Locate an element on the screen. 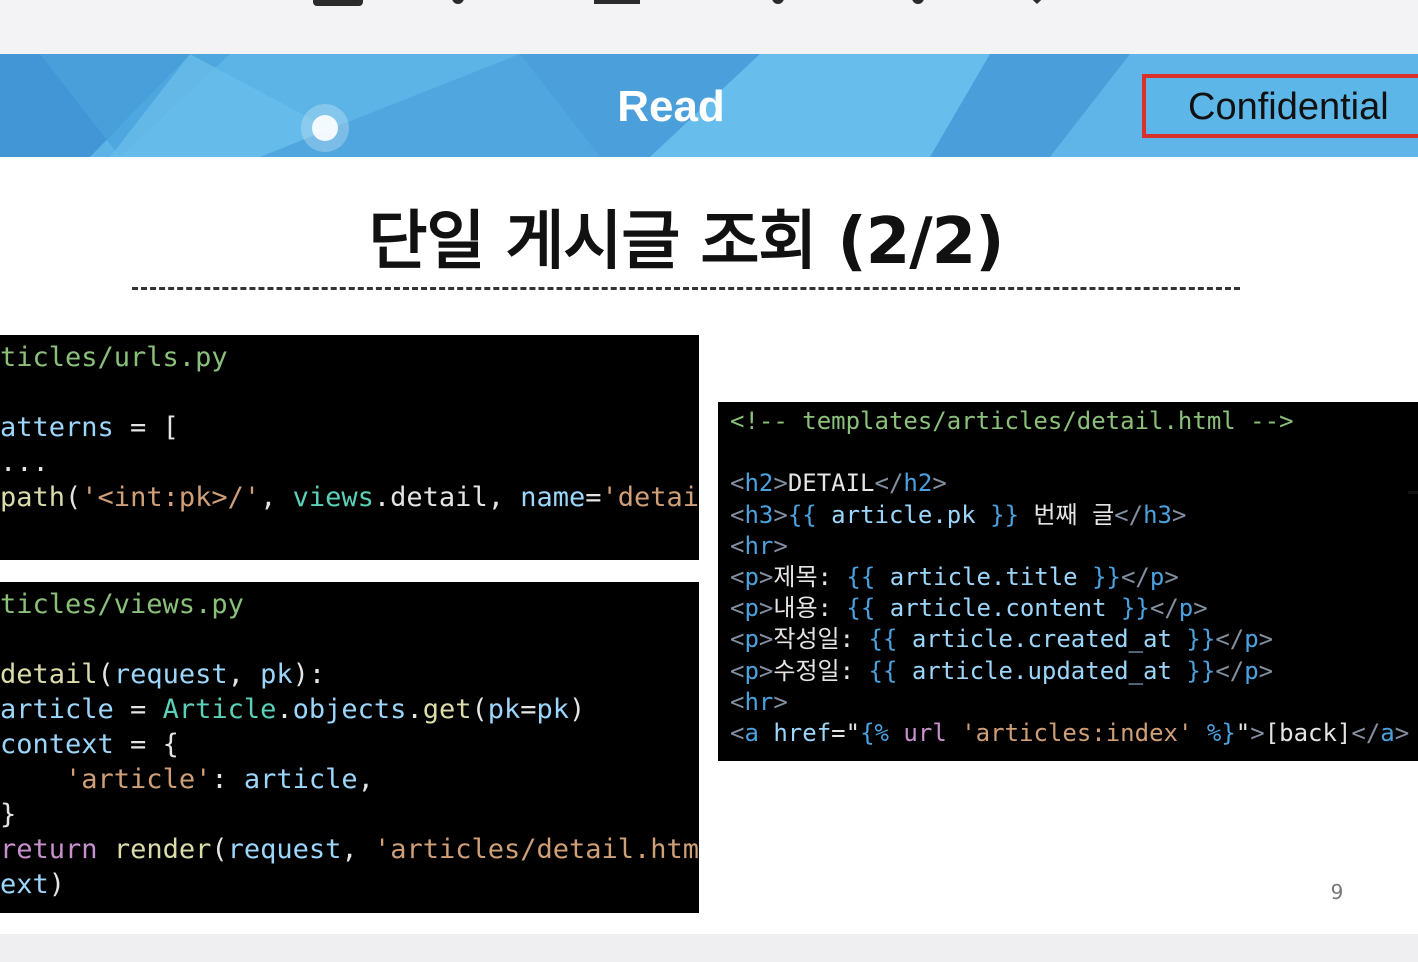 The height and width of the screenshot is (962, 1418). code-line: <p>수정일: {{ article.updated_at }}</p> is located at coordinates (1074, 671).